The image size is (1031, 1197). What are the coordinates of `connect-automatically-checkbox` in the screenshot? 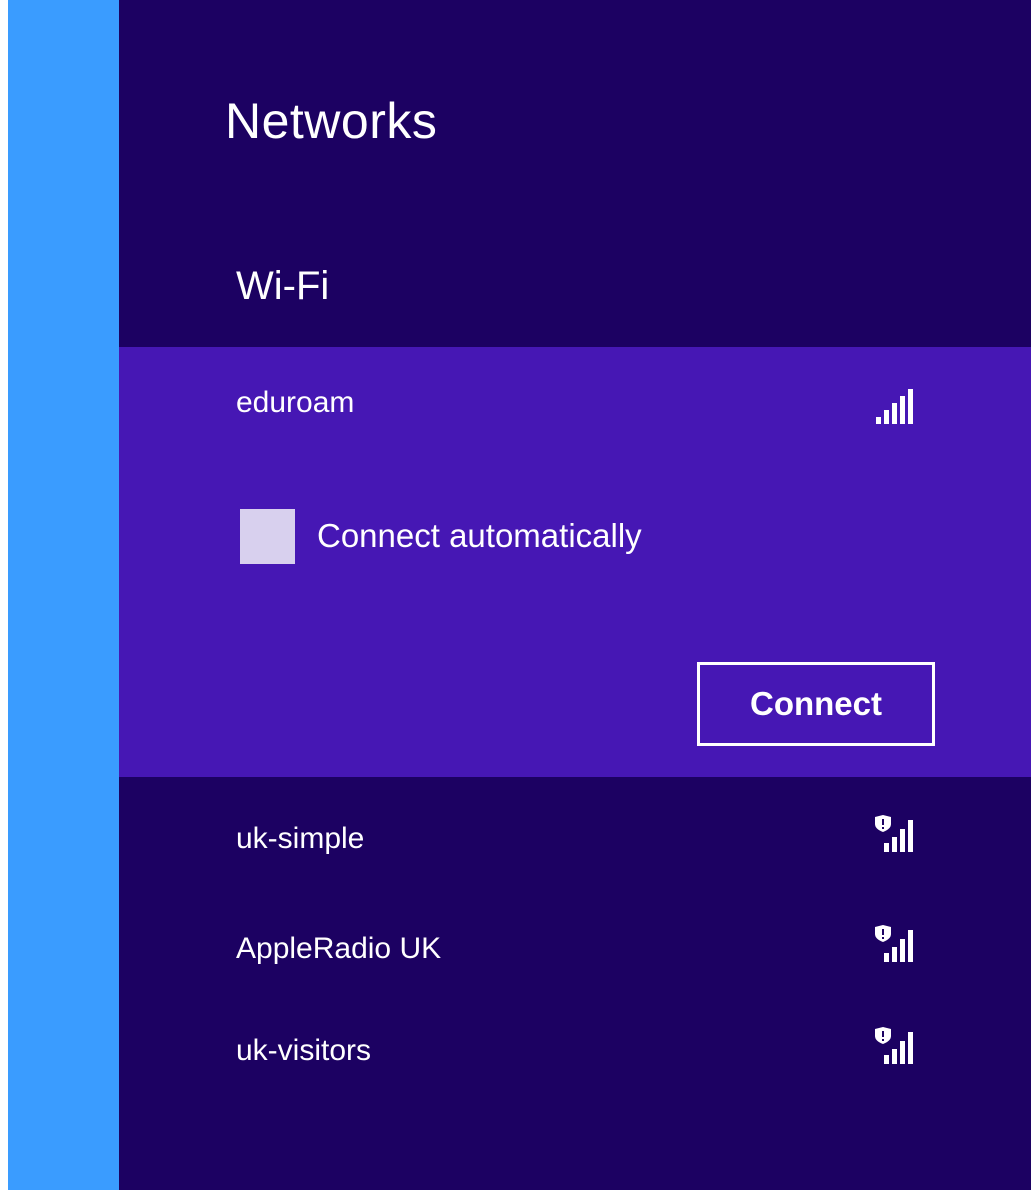 It's located at (267, 536).